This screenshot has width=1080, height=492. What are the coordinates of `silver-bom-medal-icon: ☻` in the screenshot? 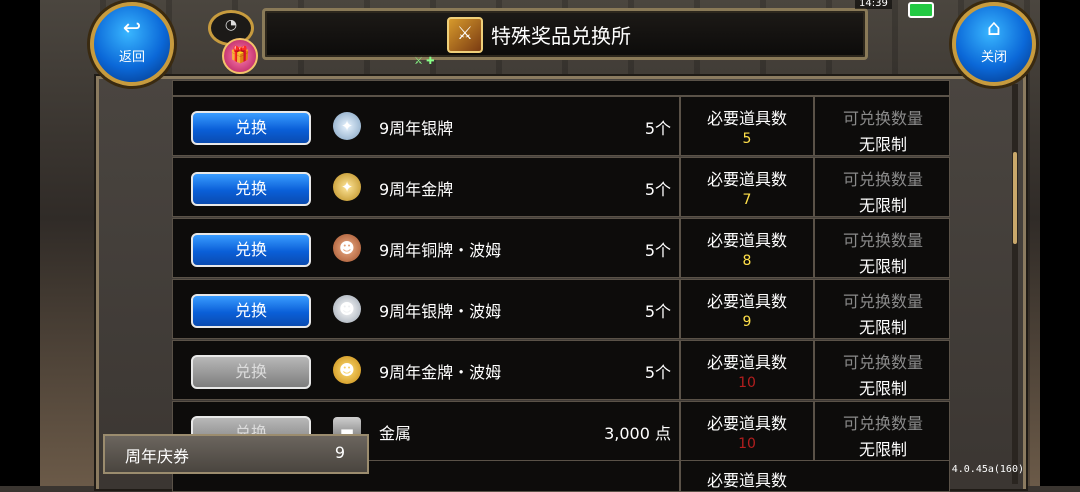 It's located at (347, 309).